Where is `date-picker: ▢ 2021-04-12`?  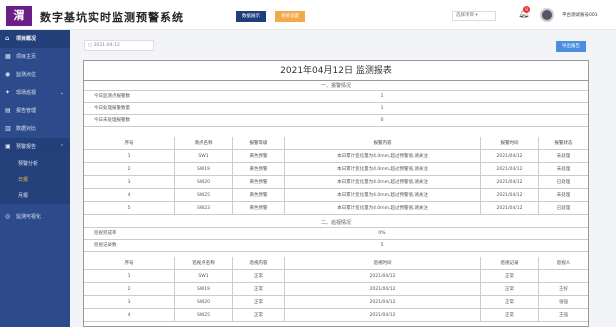
date-picker: ▢ 2021-04-12 is located at coordinates (119, 45).